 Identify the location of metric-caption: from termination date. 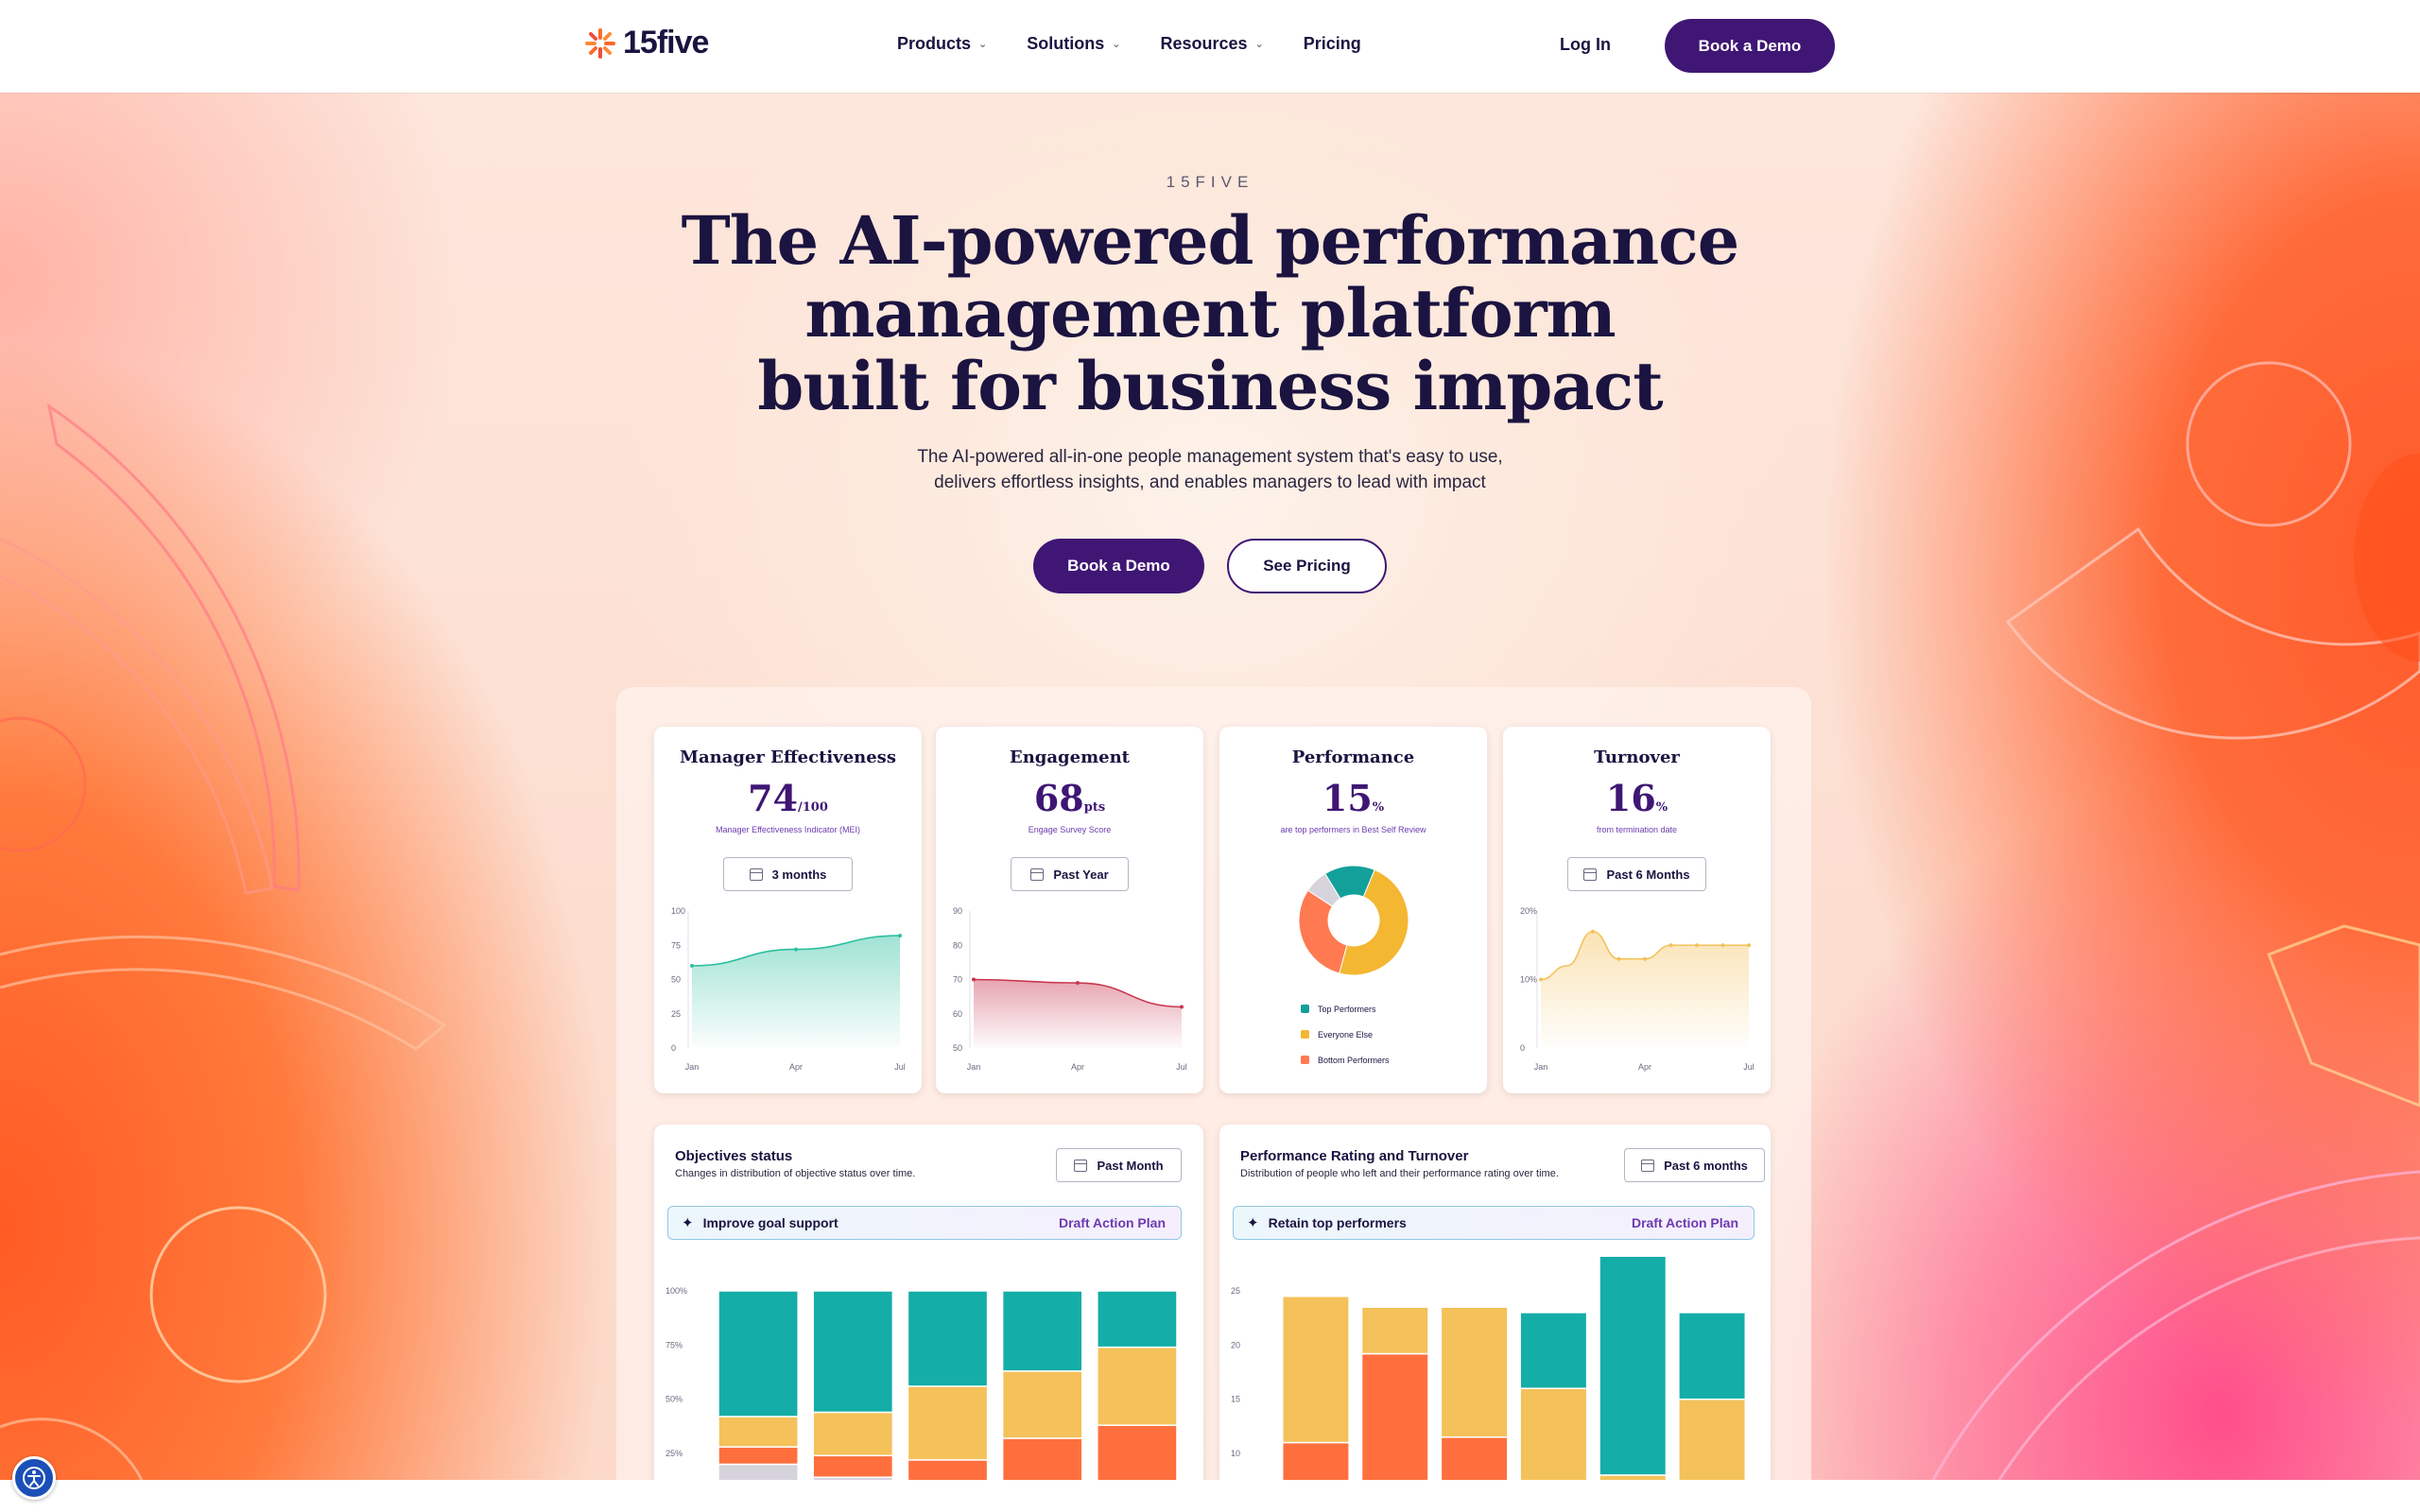
(1637, 829).